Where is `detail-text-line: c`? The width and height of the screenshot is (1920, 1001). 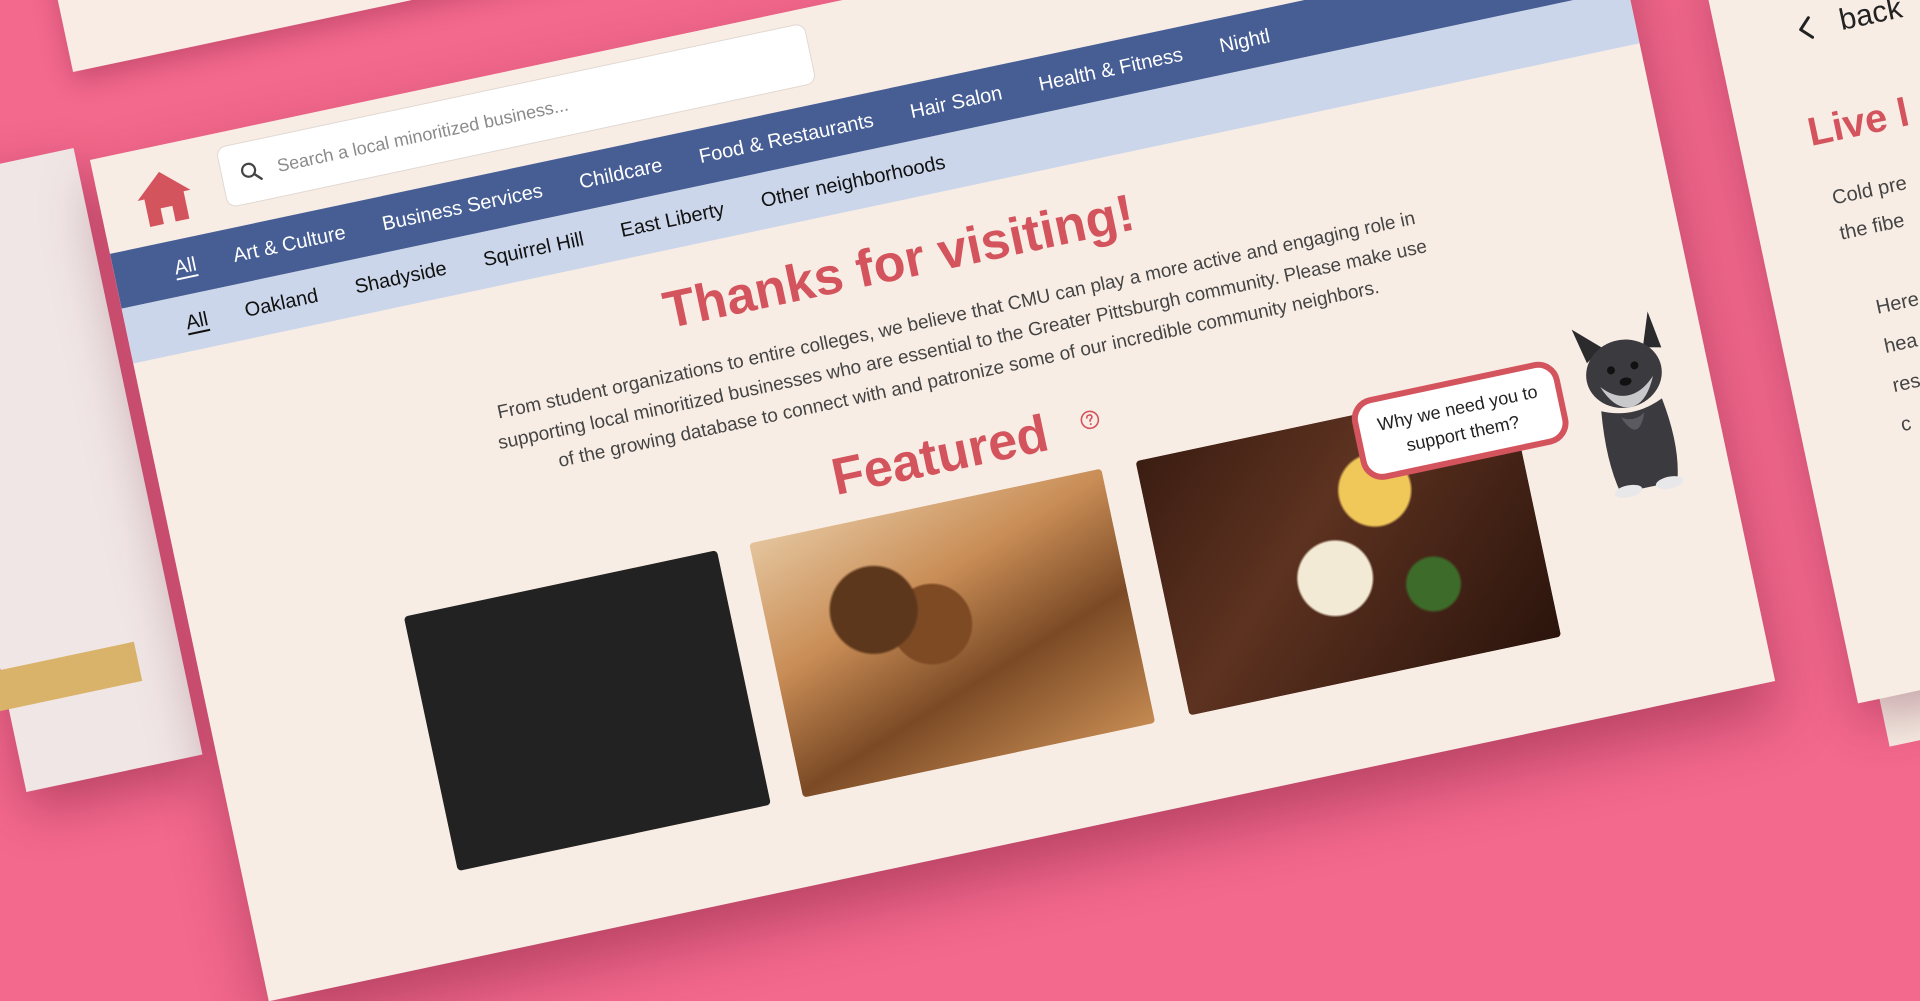 detail-text-line: c is located at coordinates (1906, 424).